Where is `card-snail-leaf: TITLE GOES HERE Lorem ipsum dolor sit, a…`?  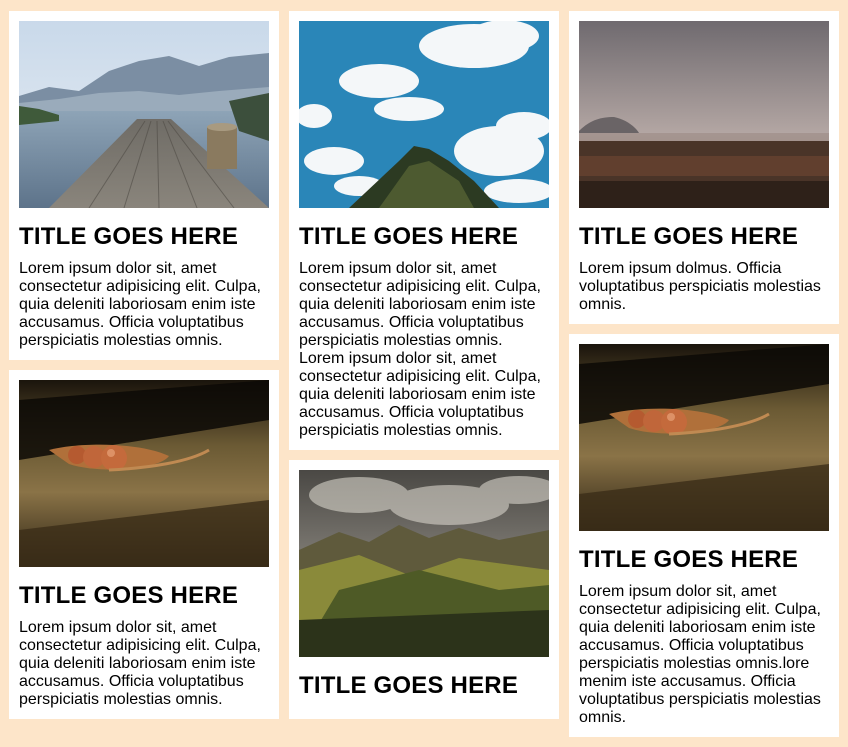 card-snail-leaf: TITLE GOES HERE Lorem ipsum dolor sit, a… is located at coordinates (144, 544).